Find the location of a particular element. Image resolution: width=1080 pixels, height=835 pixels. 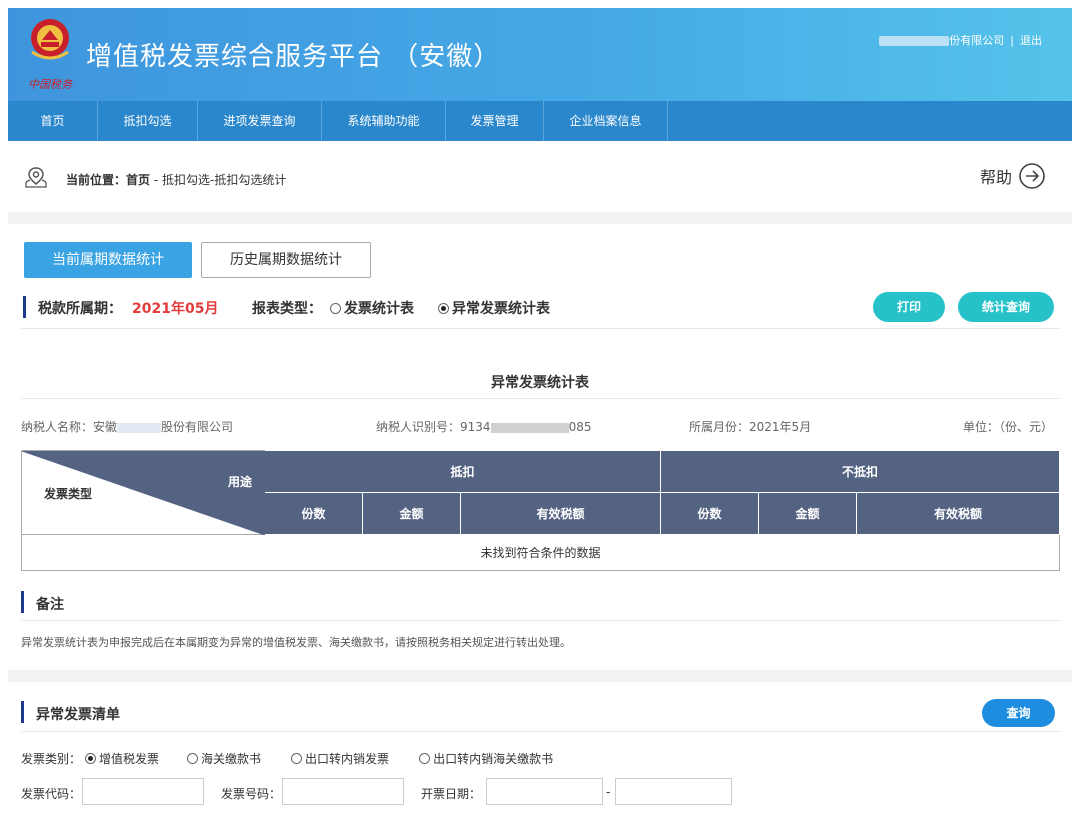

report-type-label: 报表类型： is located at coordinates (287, 309).